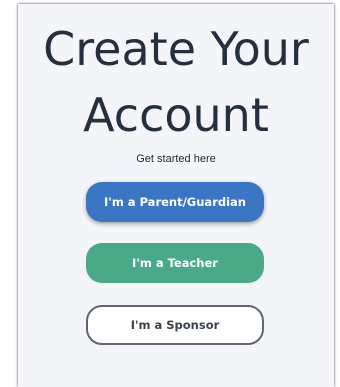  I want to click on sponsor-button-label: I'm a Sponsor, so click(175, 325).